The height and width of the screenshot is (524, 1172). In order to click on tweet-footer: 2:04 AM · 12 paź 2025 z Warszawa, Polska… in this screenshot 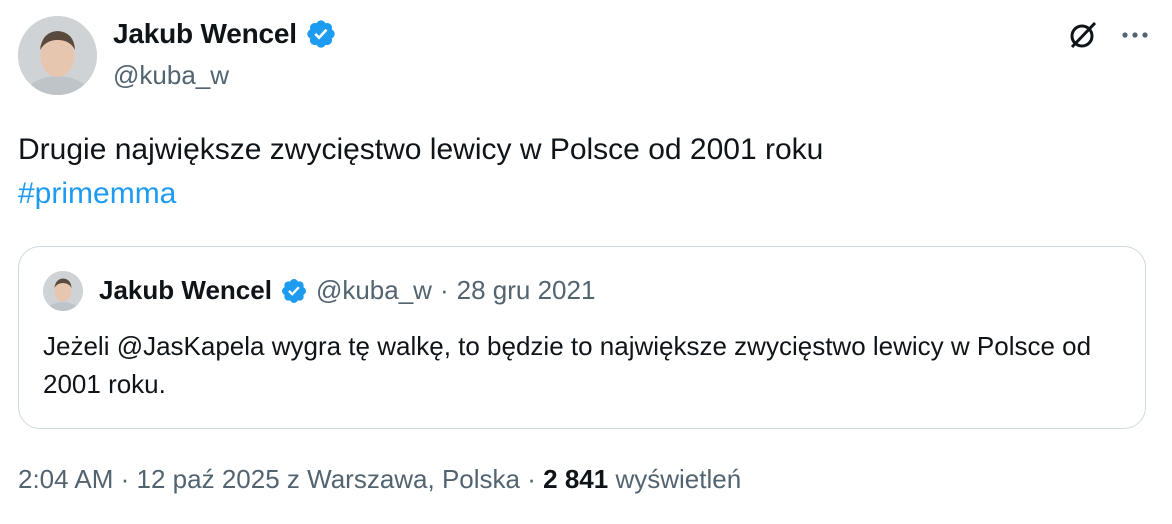, I will do `click(379, 479)`.